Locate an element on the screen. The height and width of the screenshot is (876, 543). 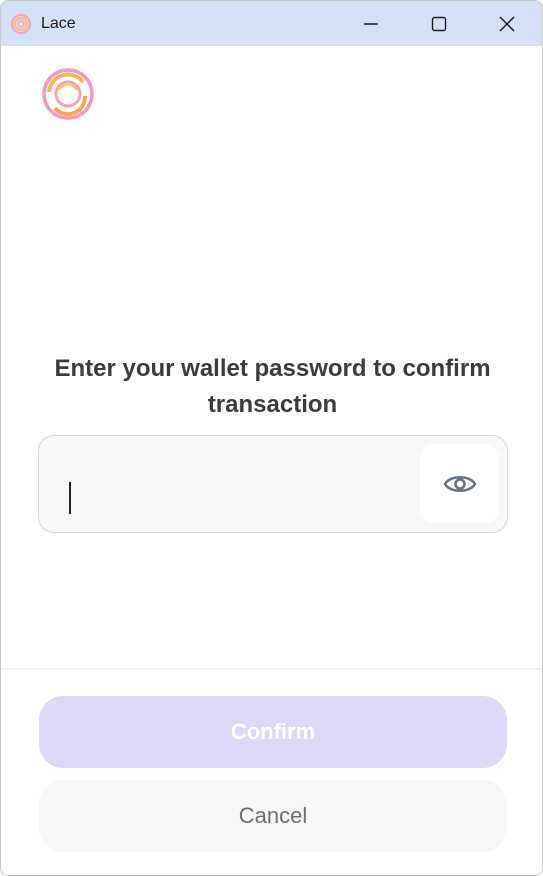
minimize-button is located at coordinates (371, 23).